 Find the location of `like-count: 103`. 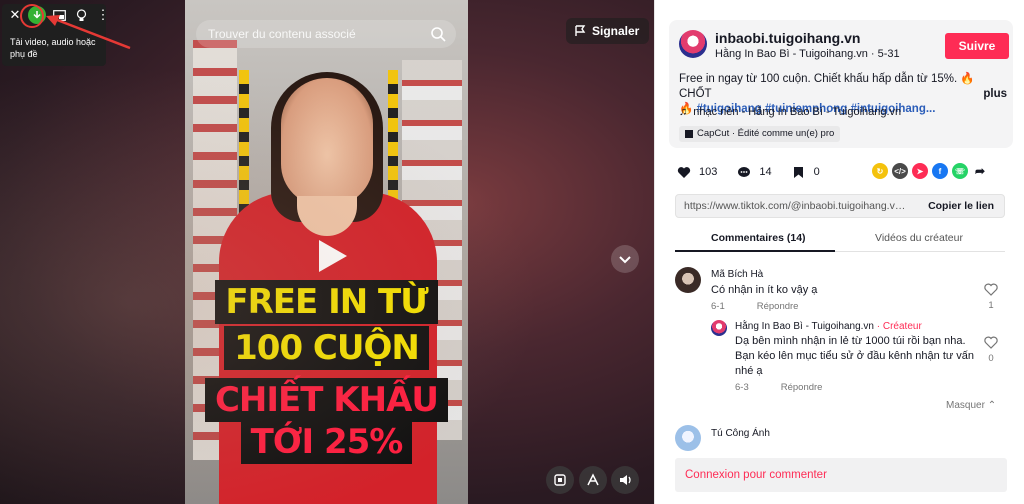

like-count: 103 is located at coordinates (708, 172).